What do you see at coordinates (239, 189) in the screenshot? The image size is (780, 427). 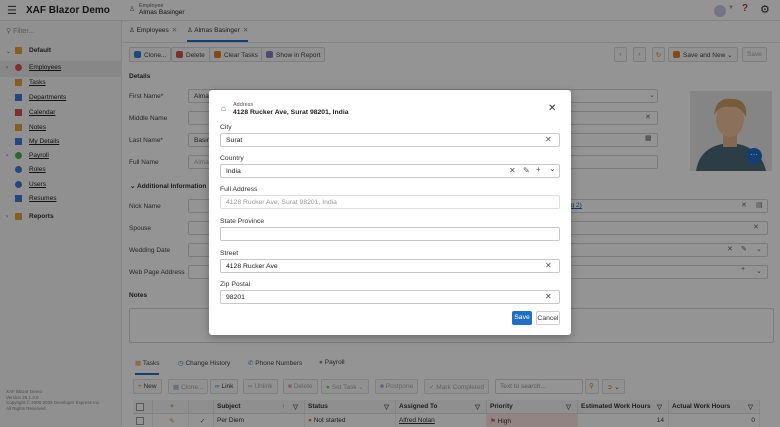 I see `full-address-label: Full Address` at bounding box center [239, 189].